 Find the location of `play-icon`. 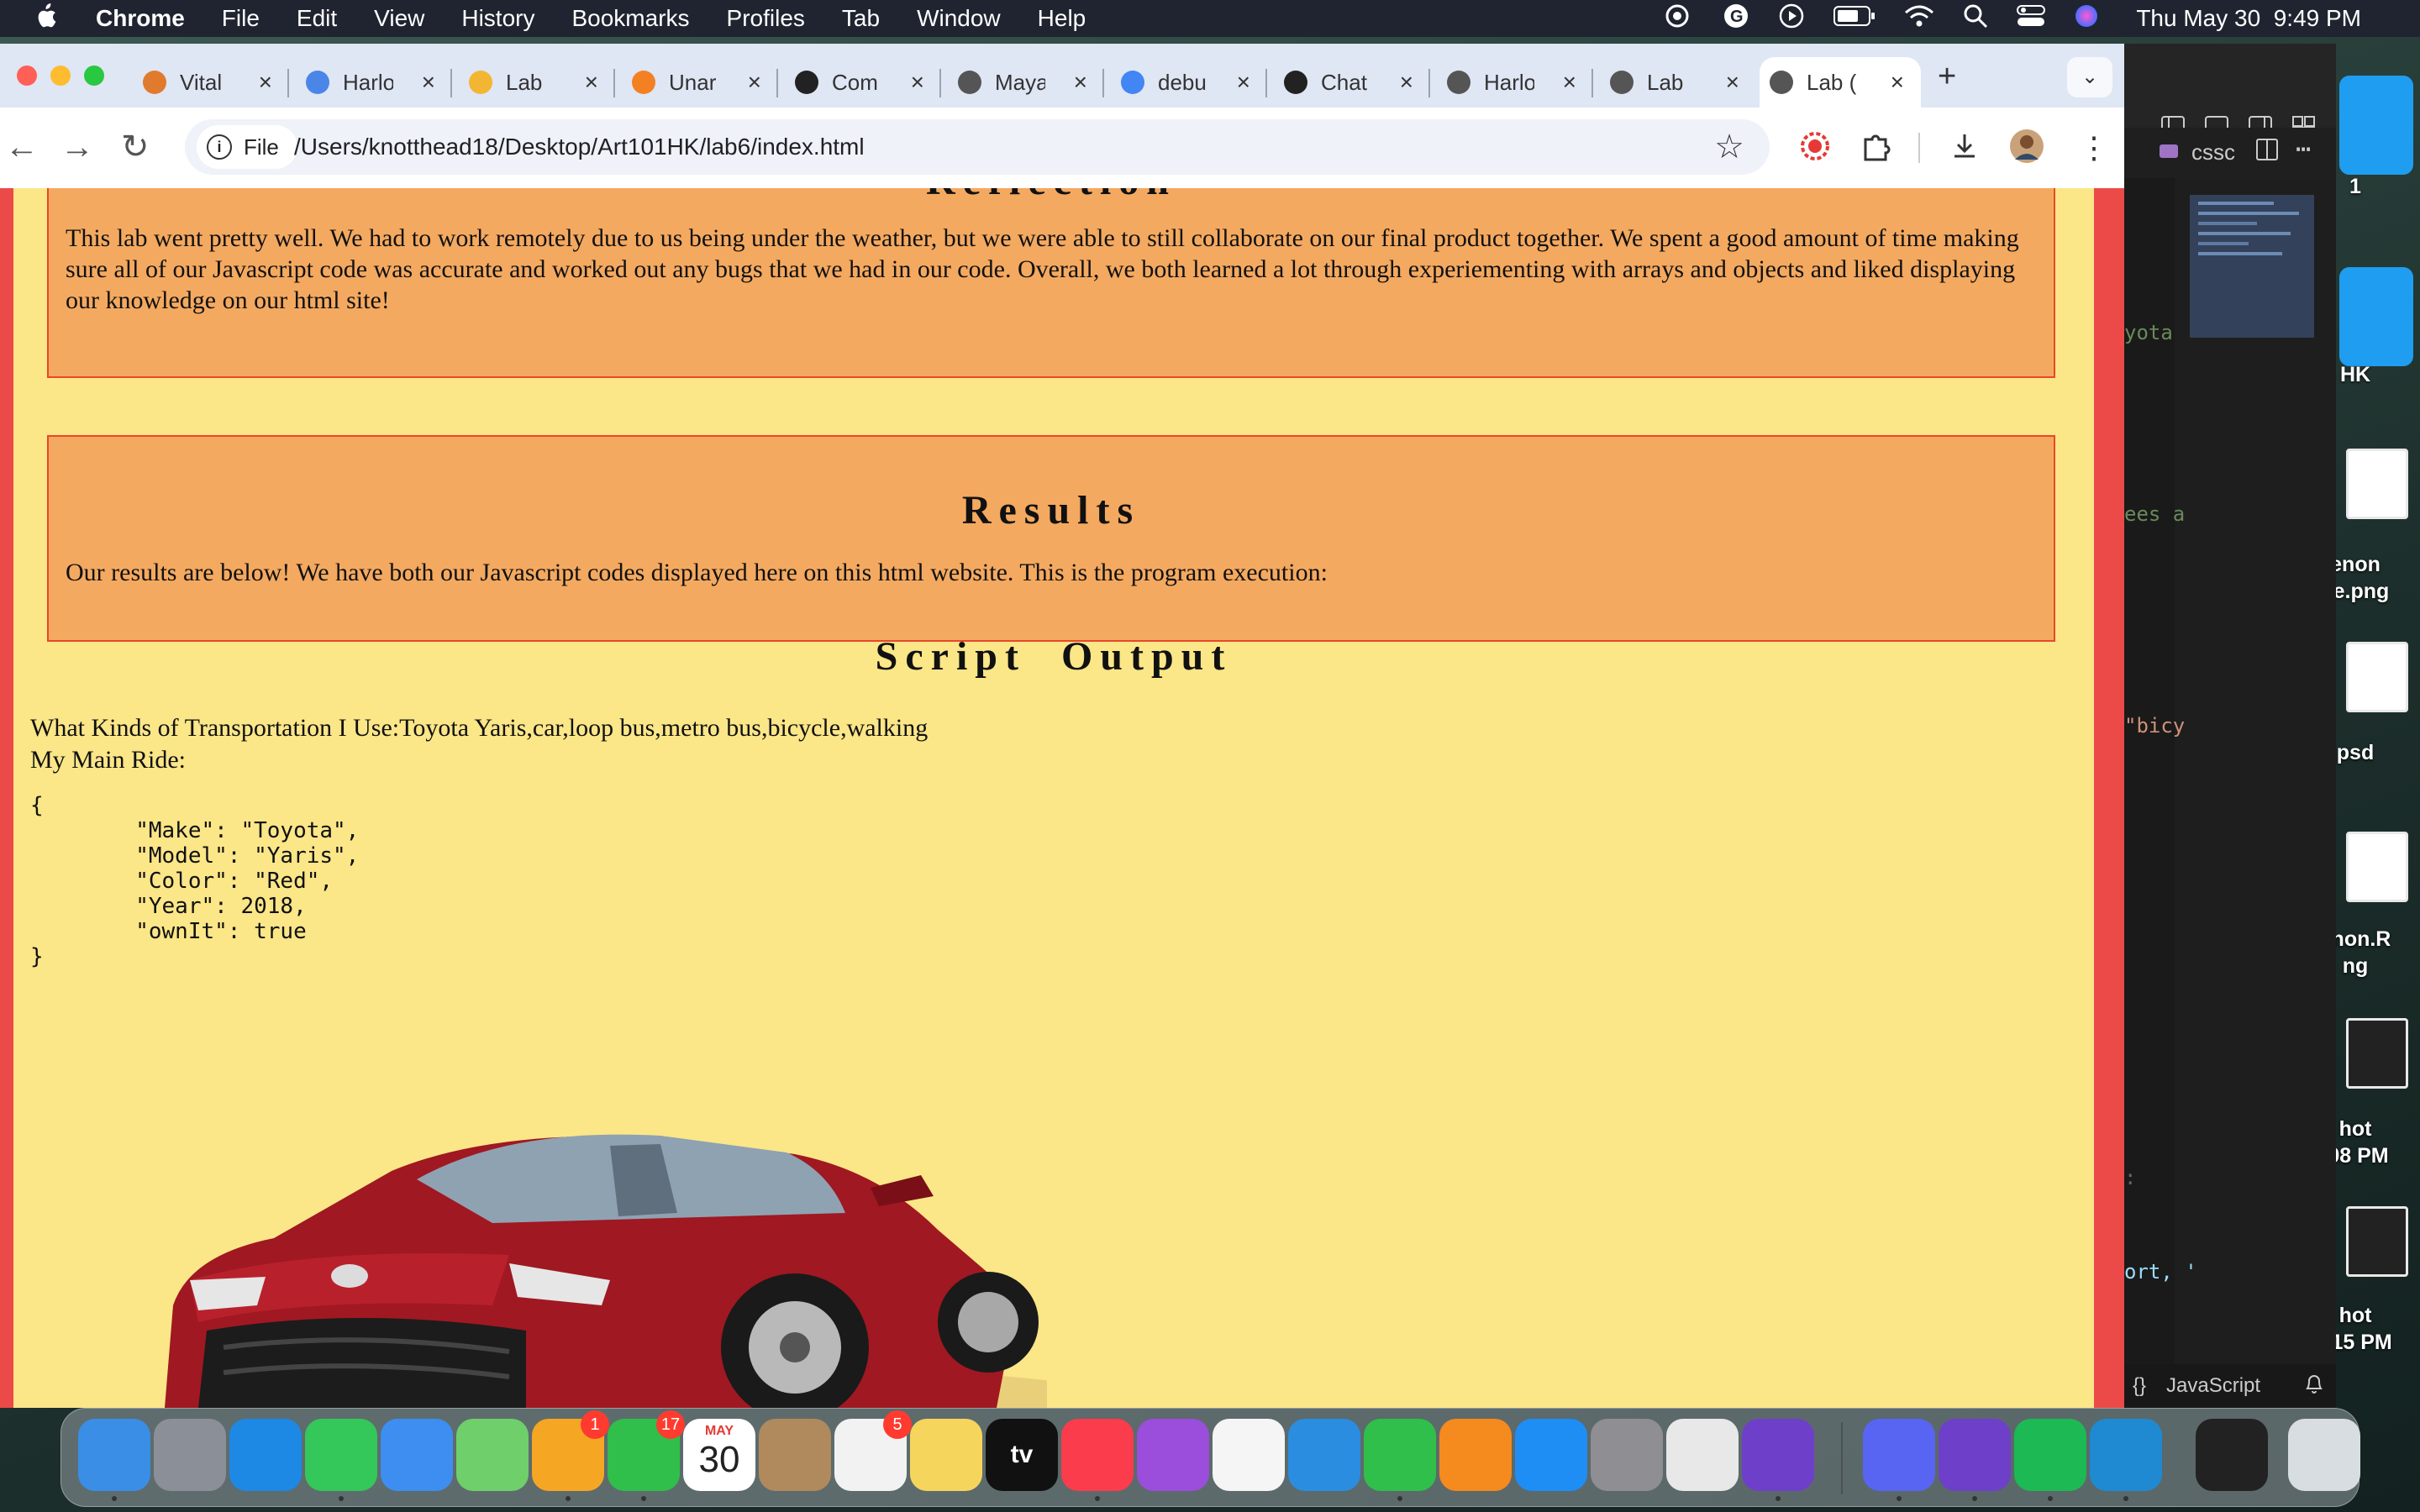

play-icon is located at coordinates (1792, 19).